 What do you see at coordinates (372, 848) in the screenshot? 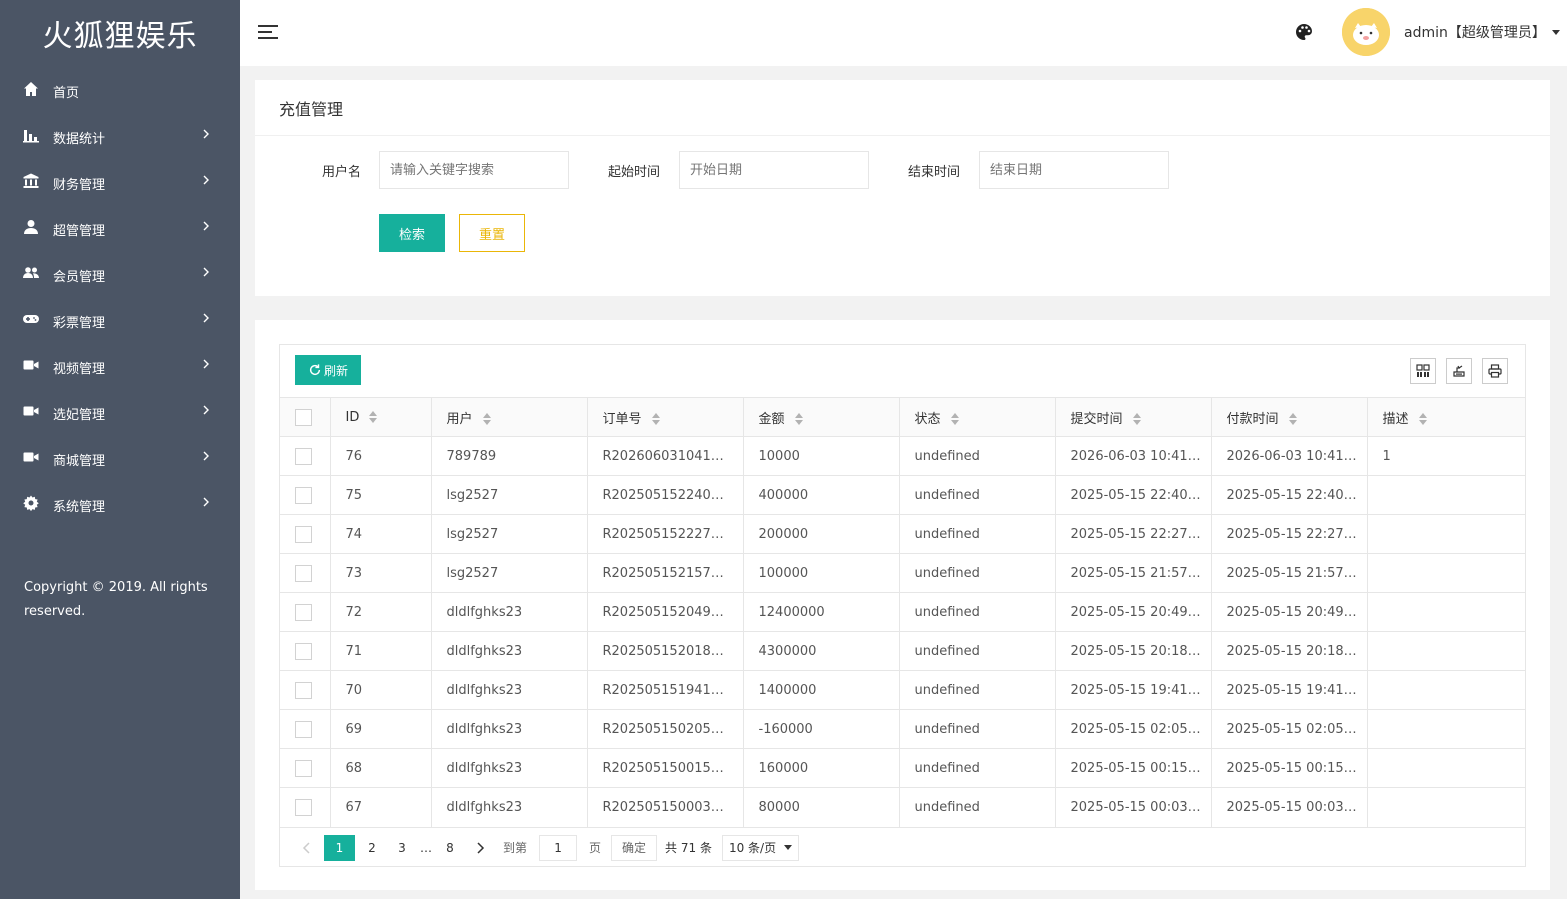
I see `page-2-button: 2` at bounding box center [372, 848].